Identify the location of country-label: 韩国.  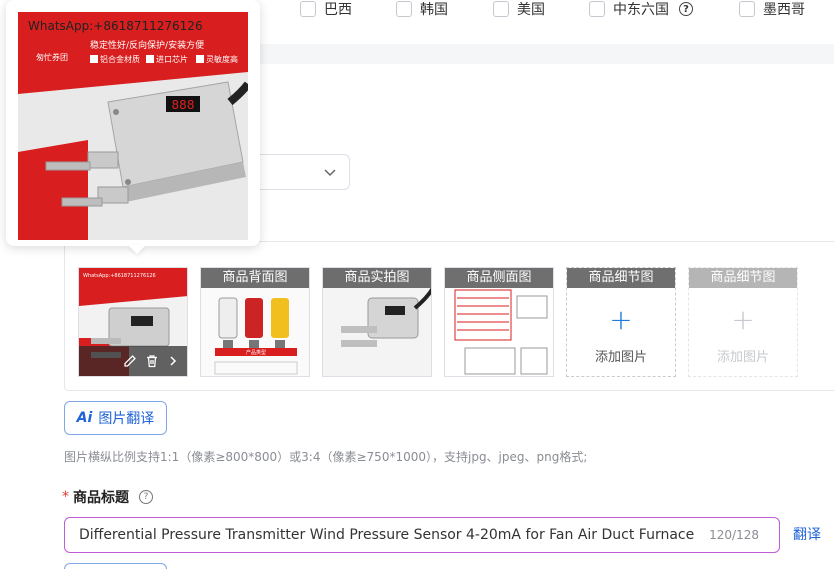
(434, 10).